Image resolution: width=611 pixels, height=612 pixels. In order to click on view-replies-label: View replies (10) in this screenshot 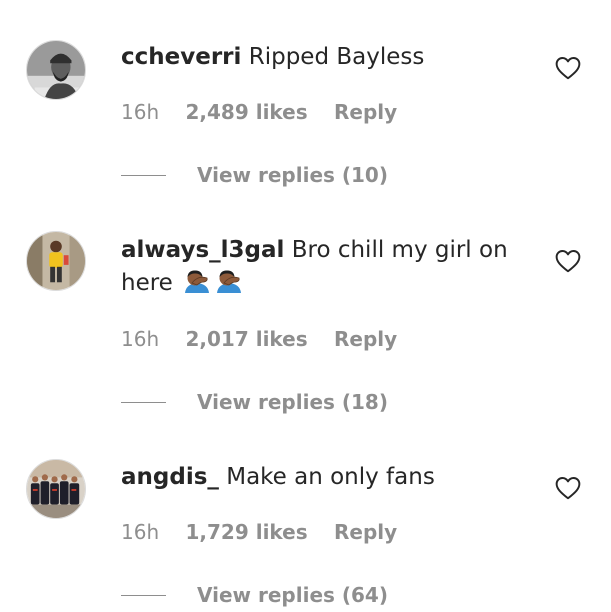, I will do `click(292, 175)`.